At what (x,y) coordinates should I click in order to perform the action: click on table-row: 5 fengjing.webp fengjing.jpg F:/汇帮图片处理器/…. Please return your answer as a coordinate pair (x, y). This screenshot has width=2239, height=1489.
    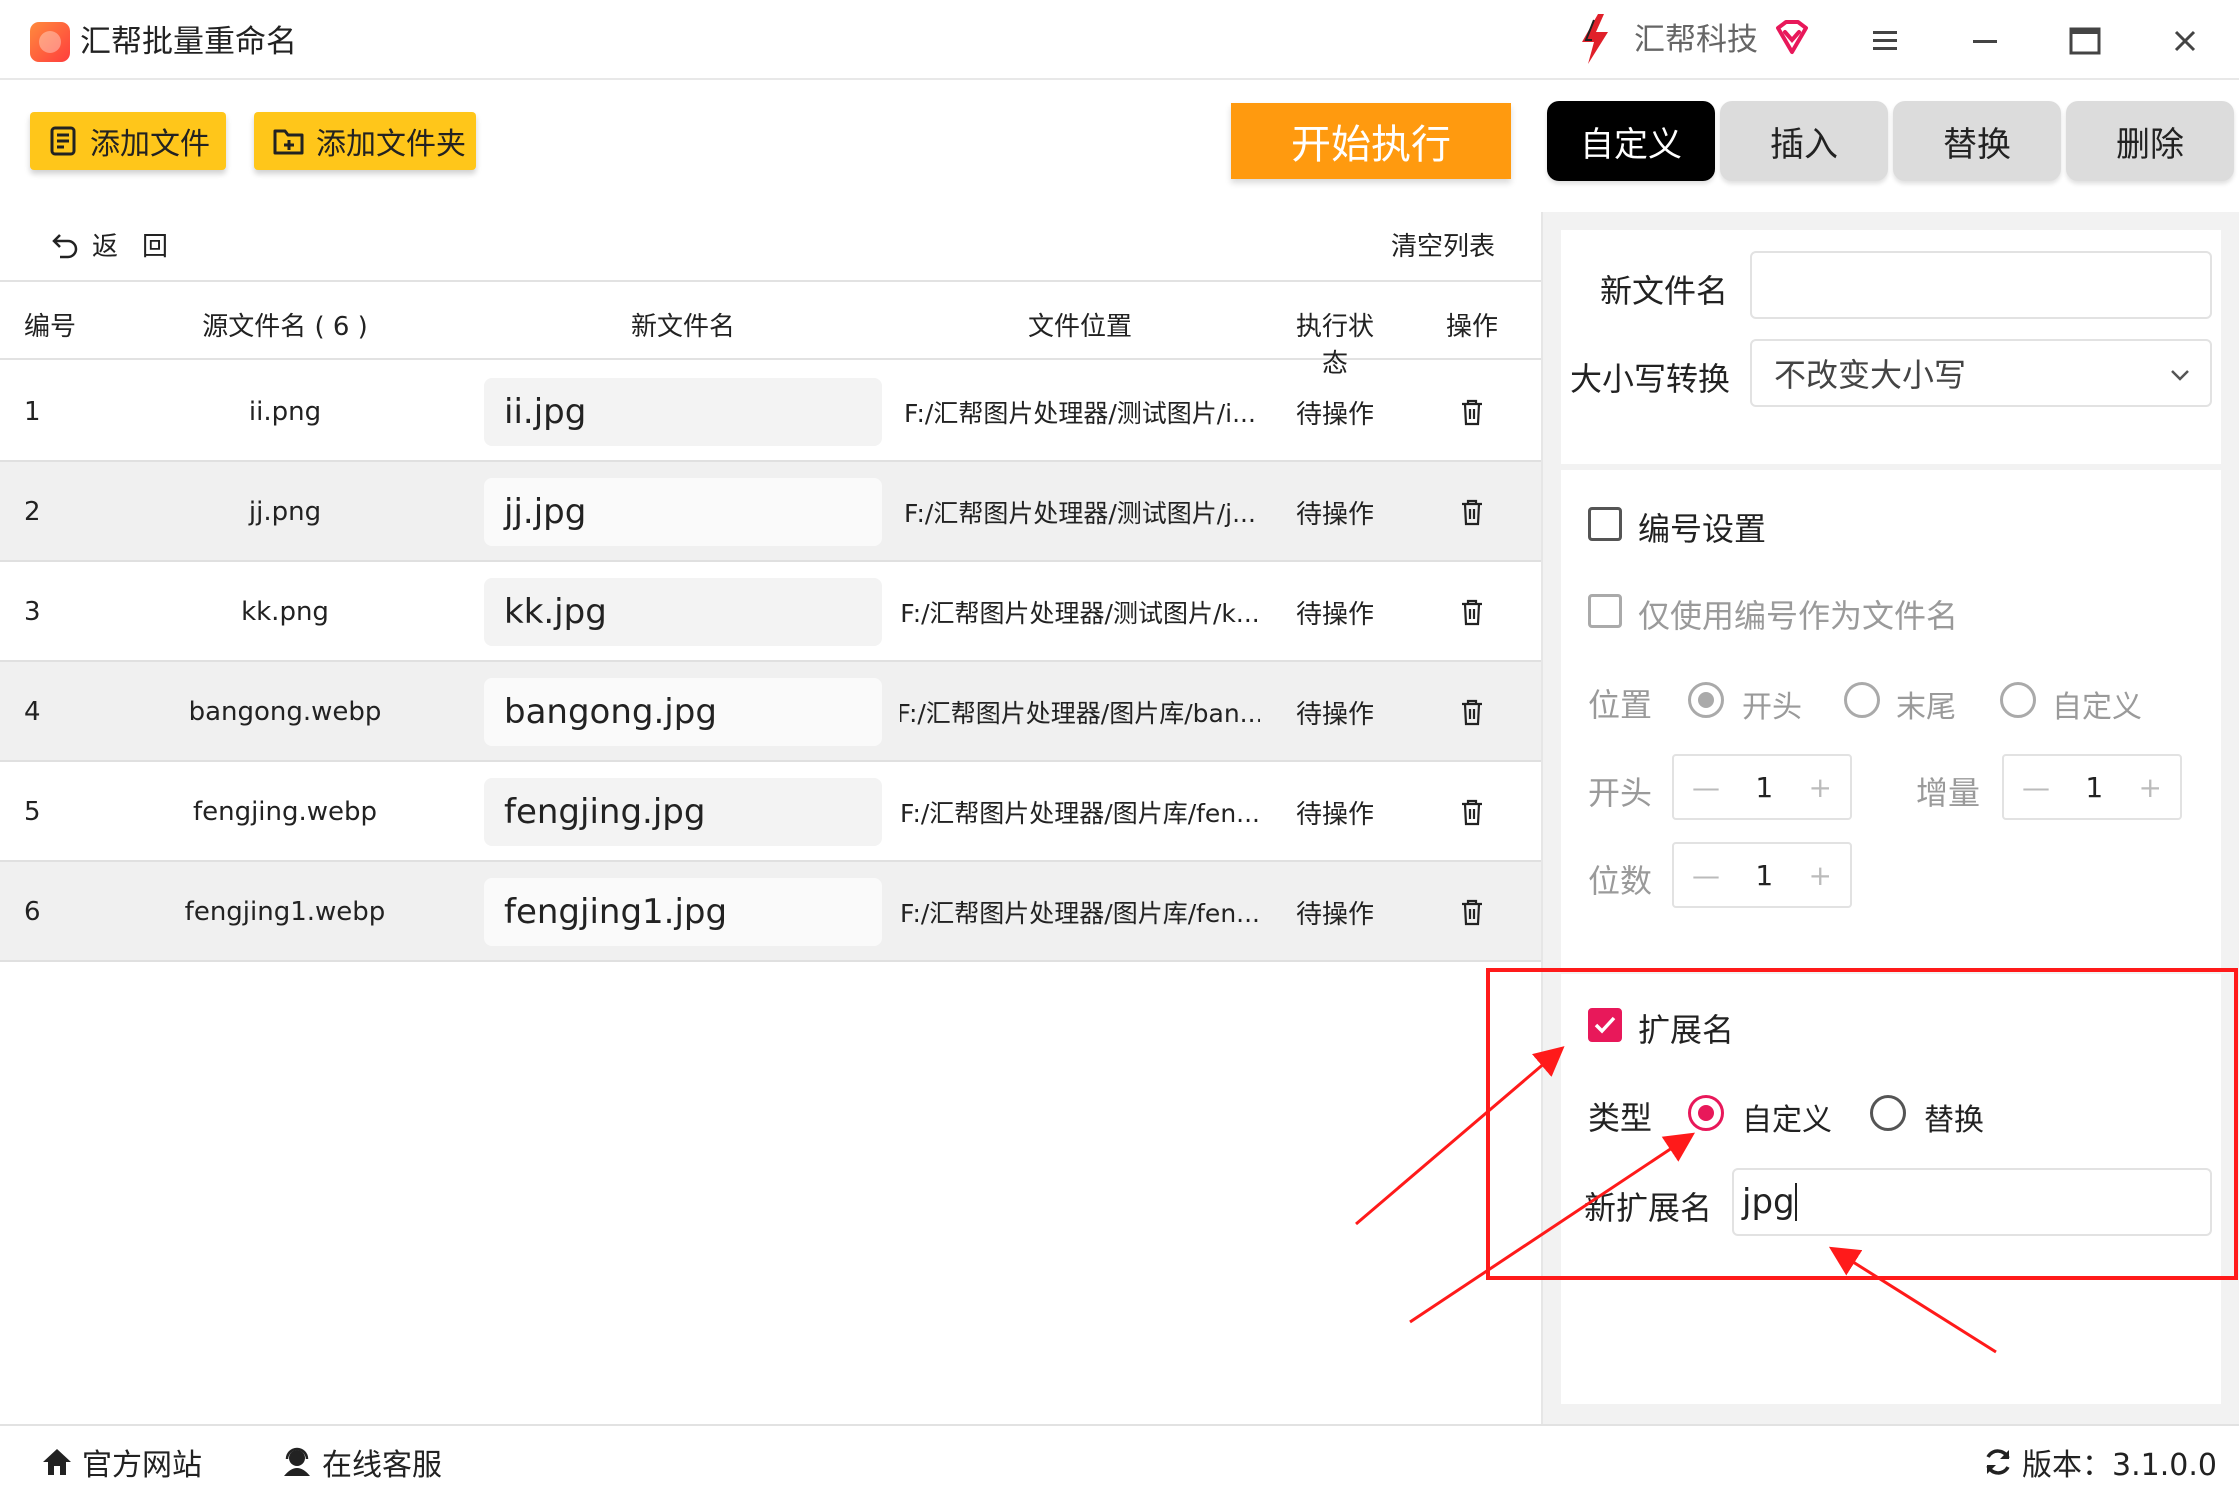
    Looking at the image, I should click on (770, 812).